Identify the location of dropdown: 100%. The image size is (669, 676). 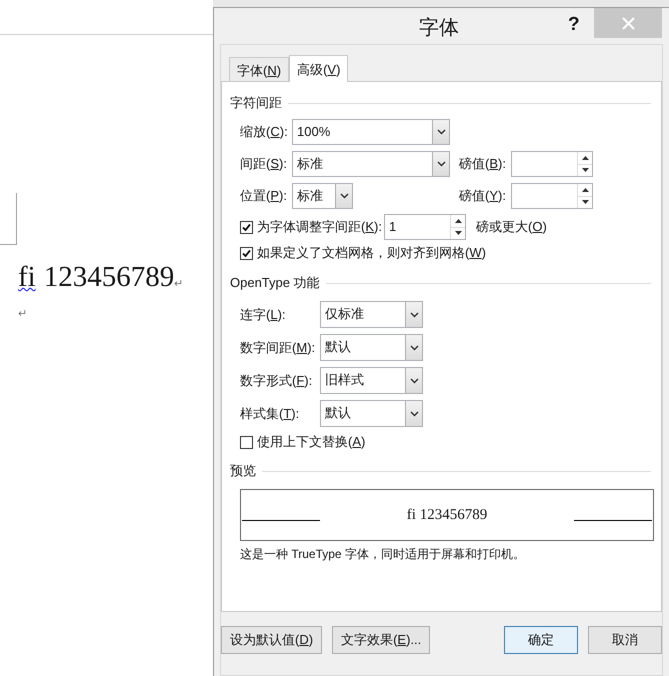
(371, 132).